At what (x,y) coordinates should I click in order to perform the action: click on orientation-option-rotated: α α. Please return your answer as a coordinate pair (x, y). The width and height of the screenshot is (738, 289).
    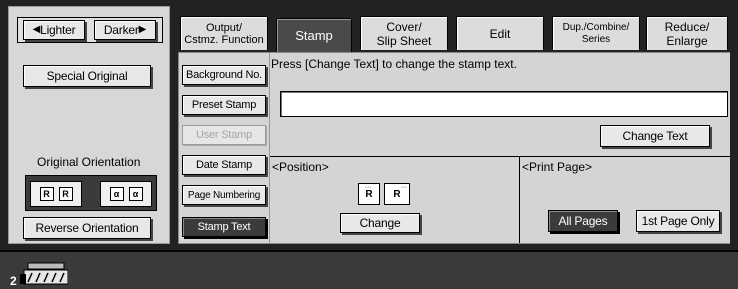
    Looking at the image, I should click on (126, 194).